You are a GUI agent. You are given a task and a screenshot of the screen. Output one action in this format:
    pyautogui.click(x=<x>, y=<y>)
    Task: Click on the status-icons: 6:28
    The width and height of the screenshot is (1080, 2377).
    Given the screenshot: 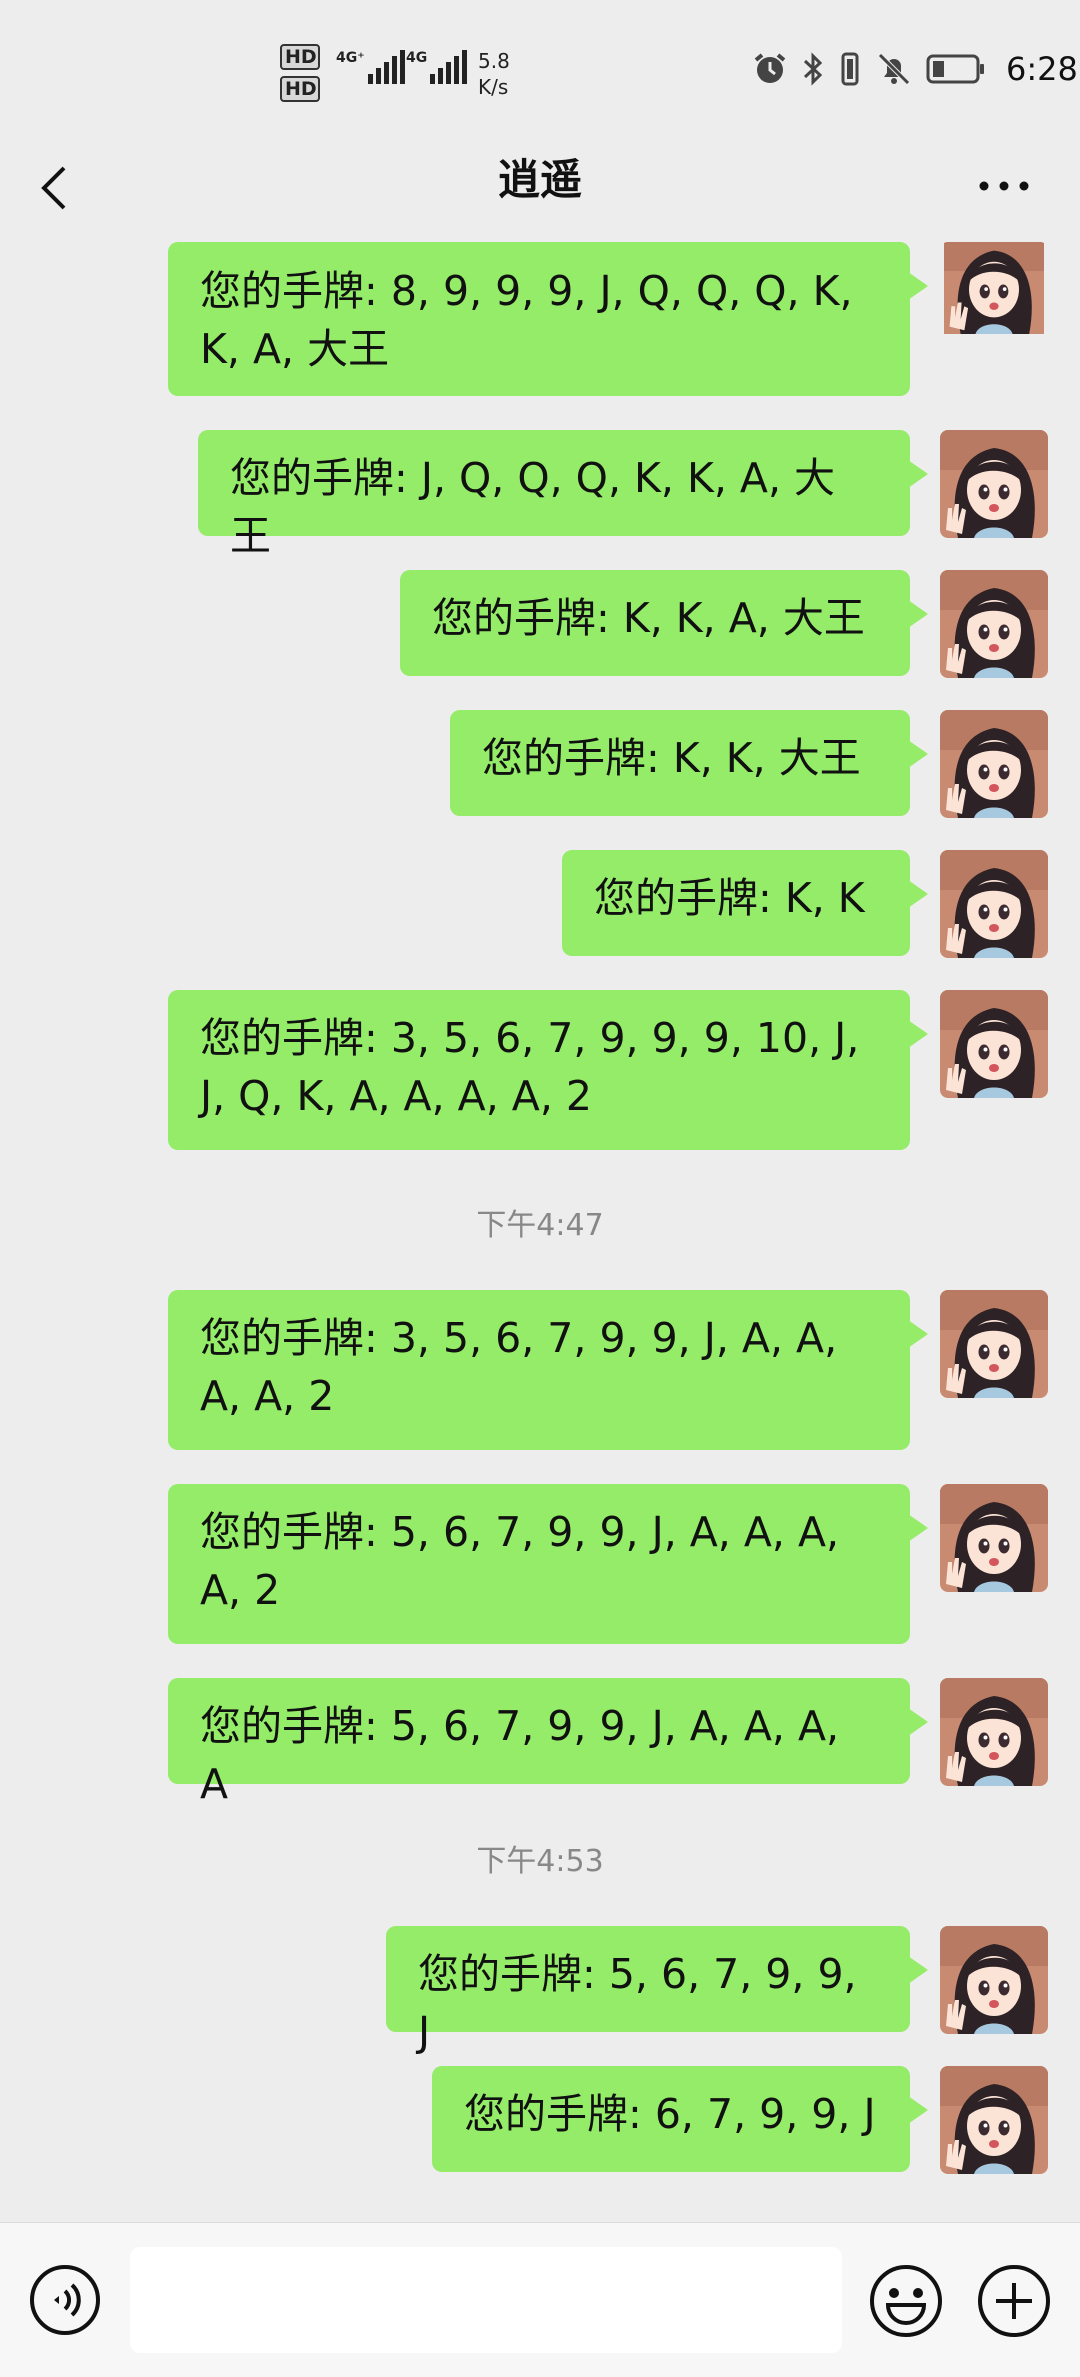 What is the action you would take?
    pyautogui.click(x=915, y=69)
    